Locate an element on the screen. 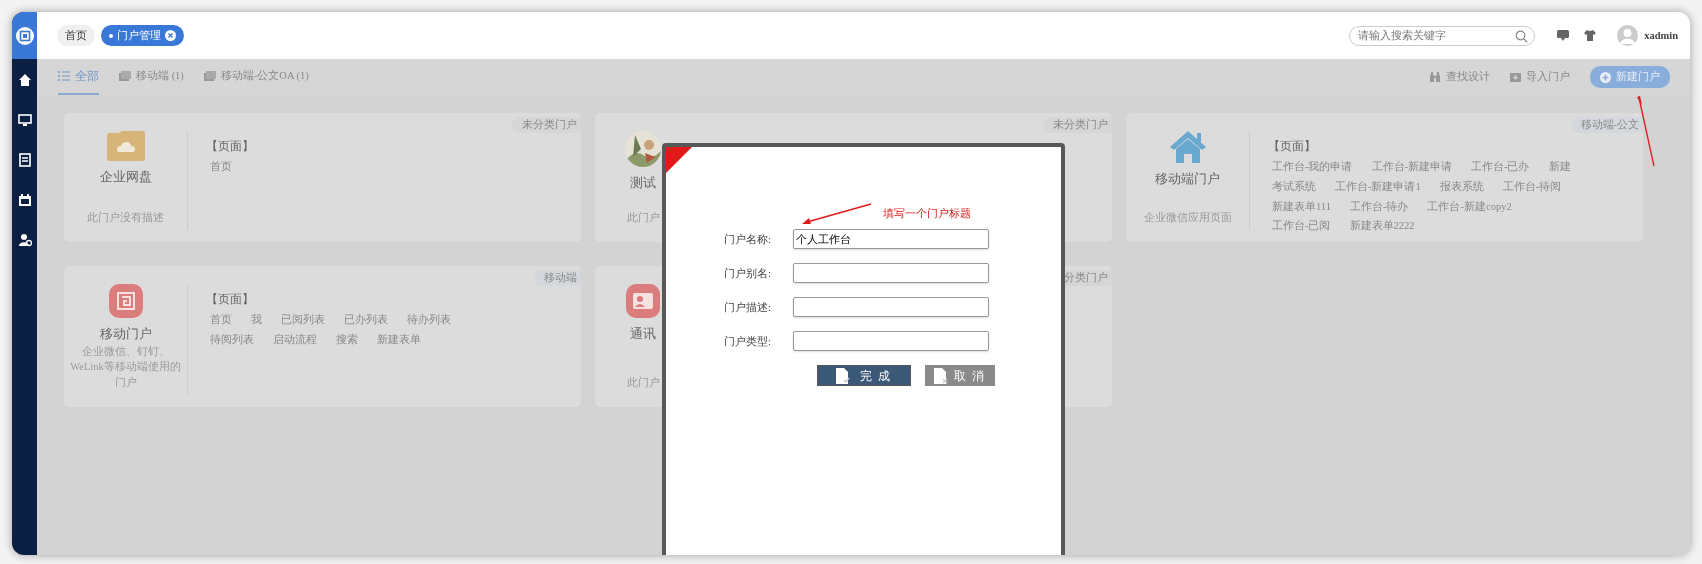  list-icon is located at coordinates (64, 76).